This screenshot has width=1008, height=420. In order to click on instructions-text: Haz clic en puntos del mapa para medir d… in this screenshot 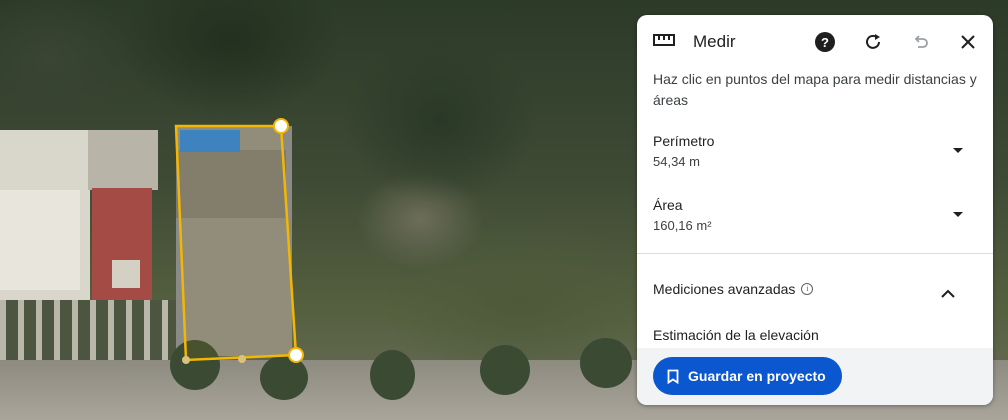, I will do `click(815, 89)`.